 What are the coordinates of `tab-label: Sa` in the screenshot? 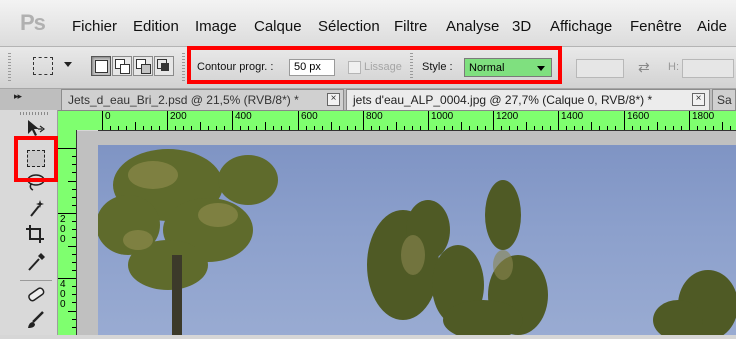 It's located at (724, 100).